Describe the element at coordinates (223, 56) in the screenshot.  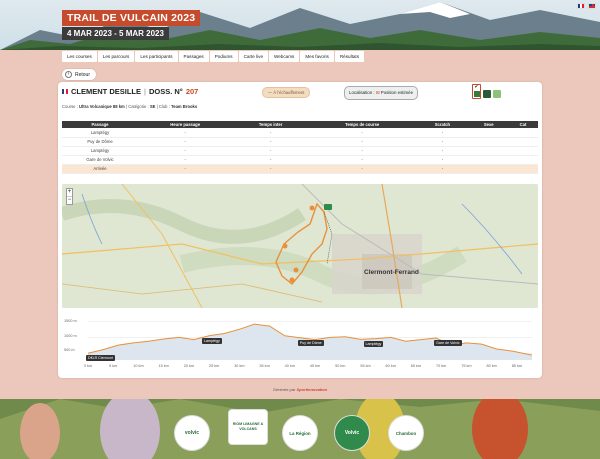
I see `nav-item-podiums: Podiums` at that location.